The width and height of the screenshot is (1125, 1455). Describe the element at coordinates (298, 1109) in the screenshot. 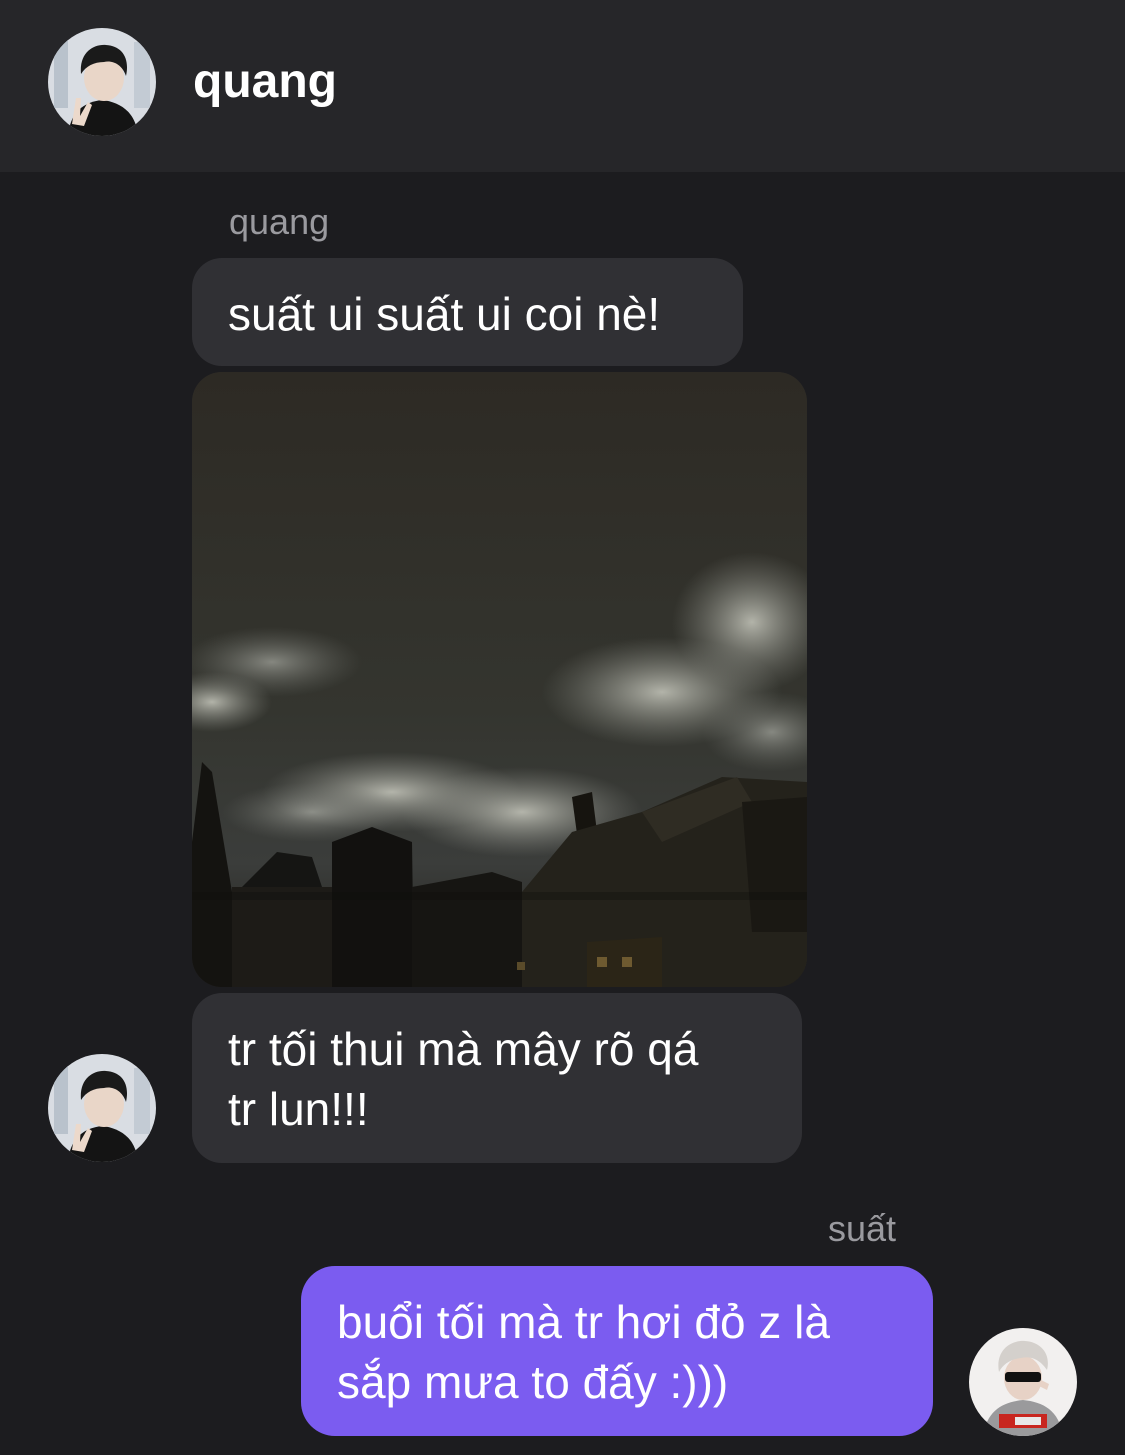

I see `message-text-line: tr lun!!!` at that location.